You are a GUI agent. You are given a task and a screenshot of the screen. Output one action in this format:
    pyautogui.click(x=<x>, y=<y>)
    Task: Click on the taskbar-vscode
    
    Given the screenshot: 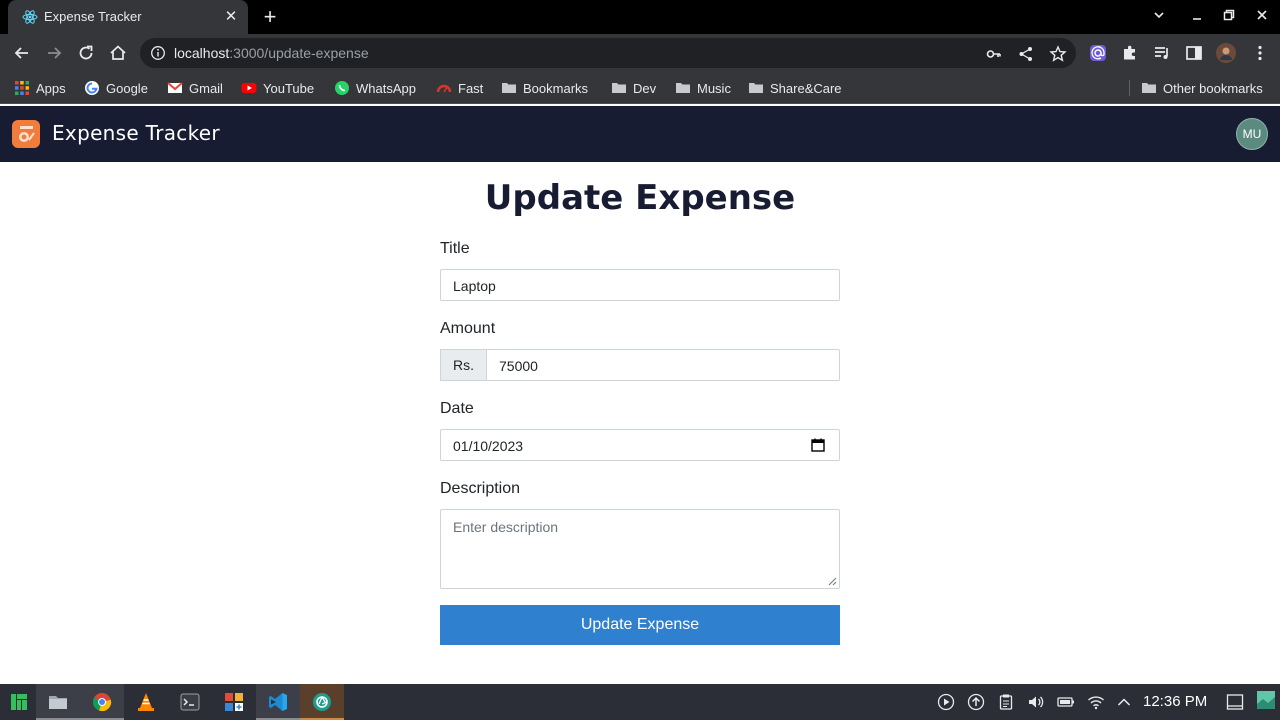 What is the action you would take?
    pyautogui.click(x=278, y=702)
    